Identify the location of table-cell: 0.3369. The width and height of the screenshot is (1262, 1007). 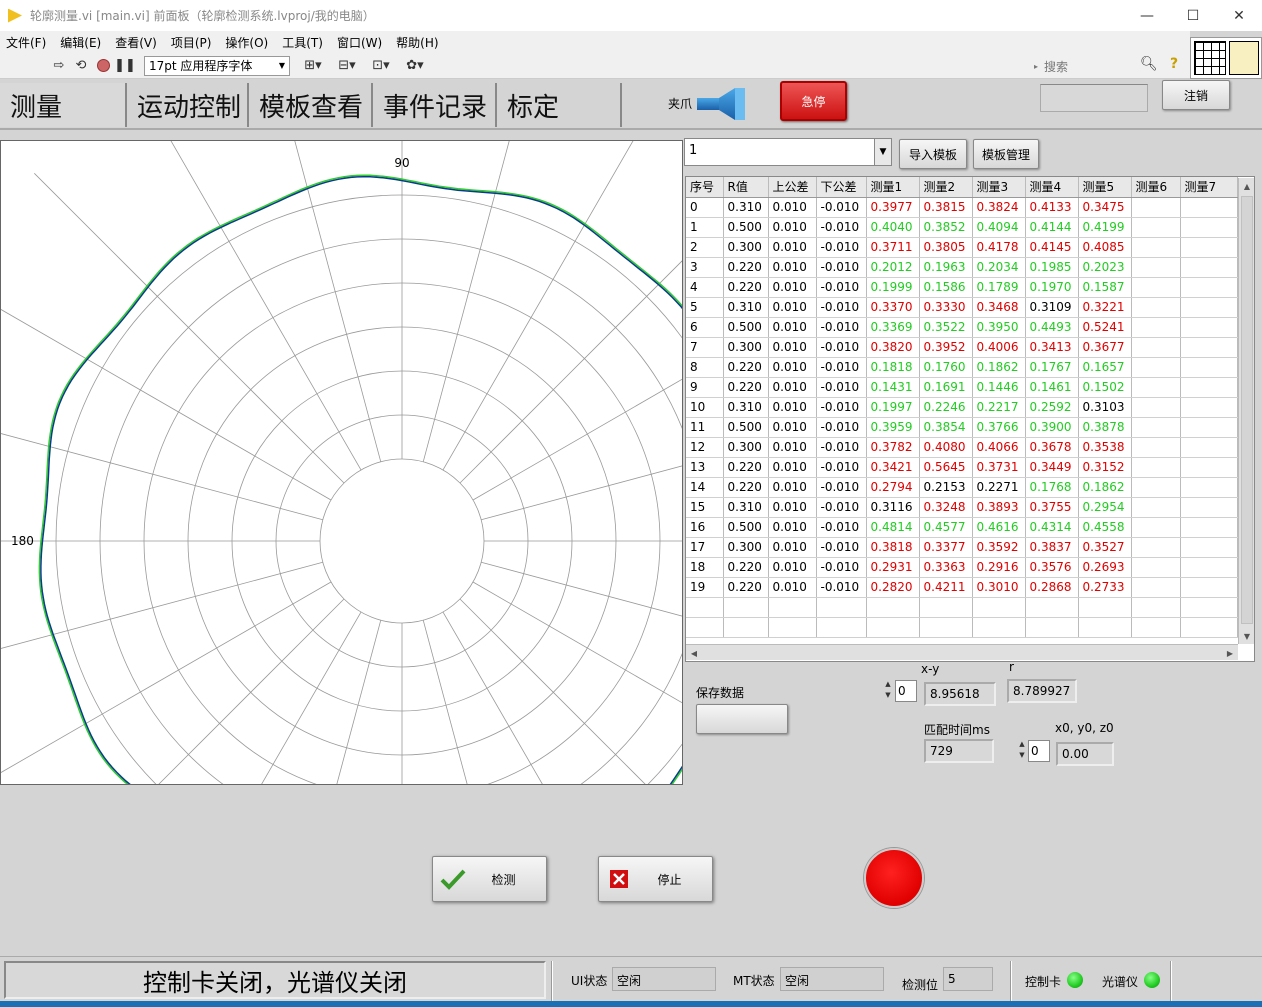
(893, 327).